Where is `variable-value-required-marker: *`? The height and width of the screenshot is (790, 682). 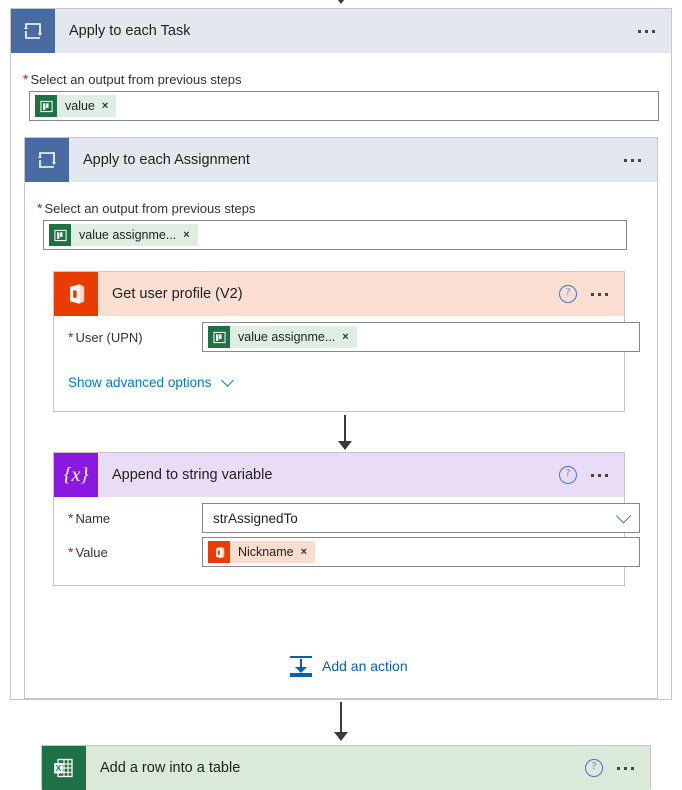
variable-value-required-marker: * is located at coordinates (71, 552).